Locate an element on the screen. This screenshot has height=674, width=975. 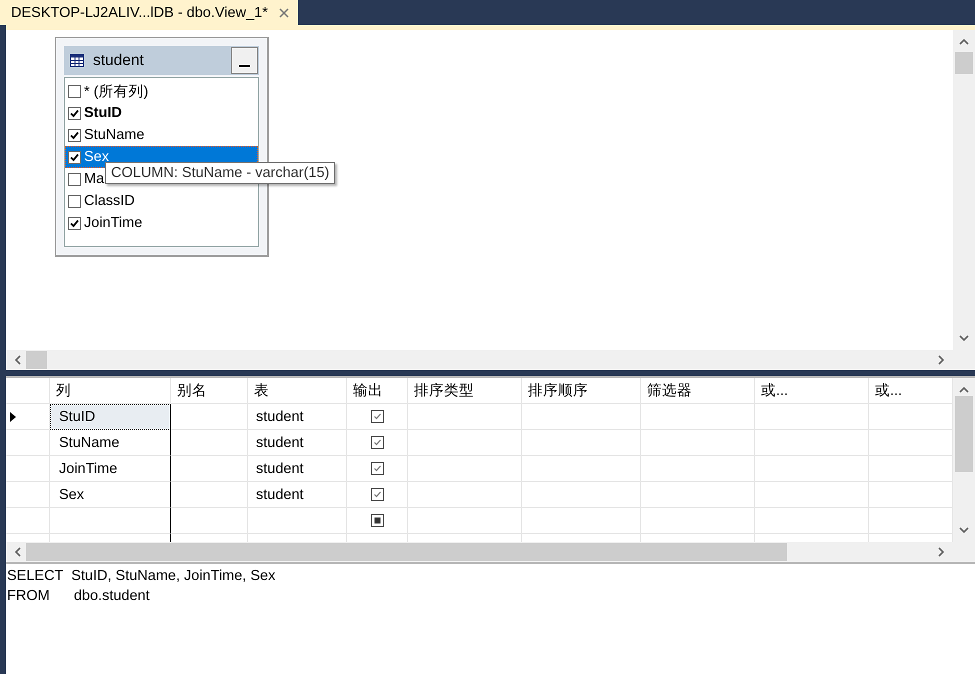
column-name: StuName is located at coordinates (114, 135).